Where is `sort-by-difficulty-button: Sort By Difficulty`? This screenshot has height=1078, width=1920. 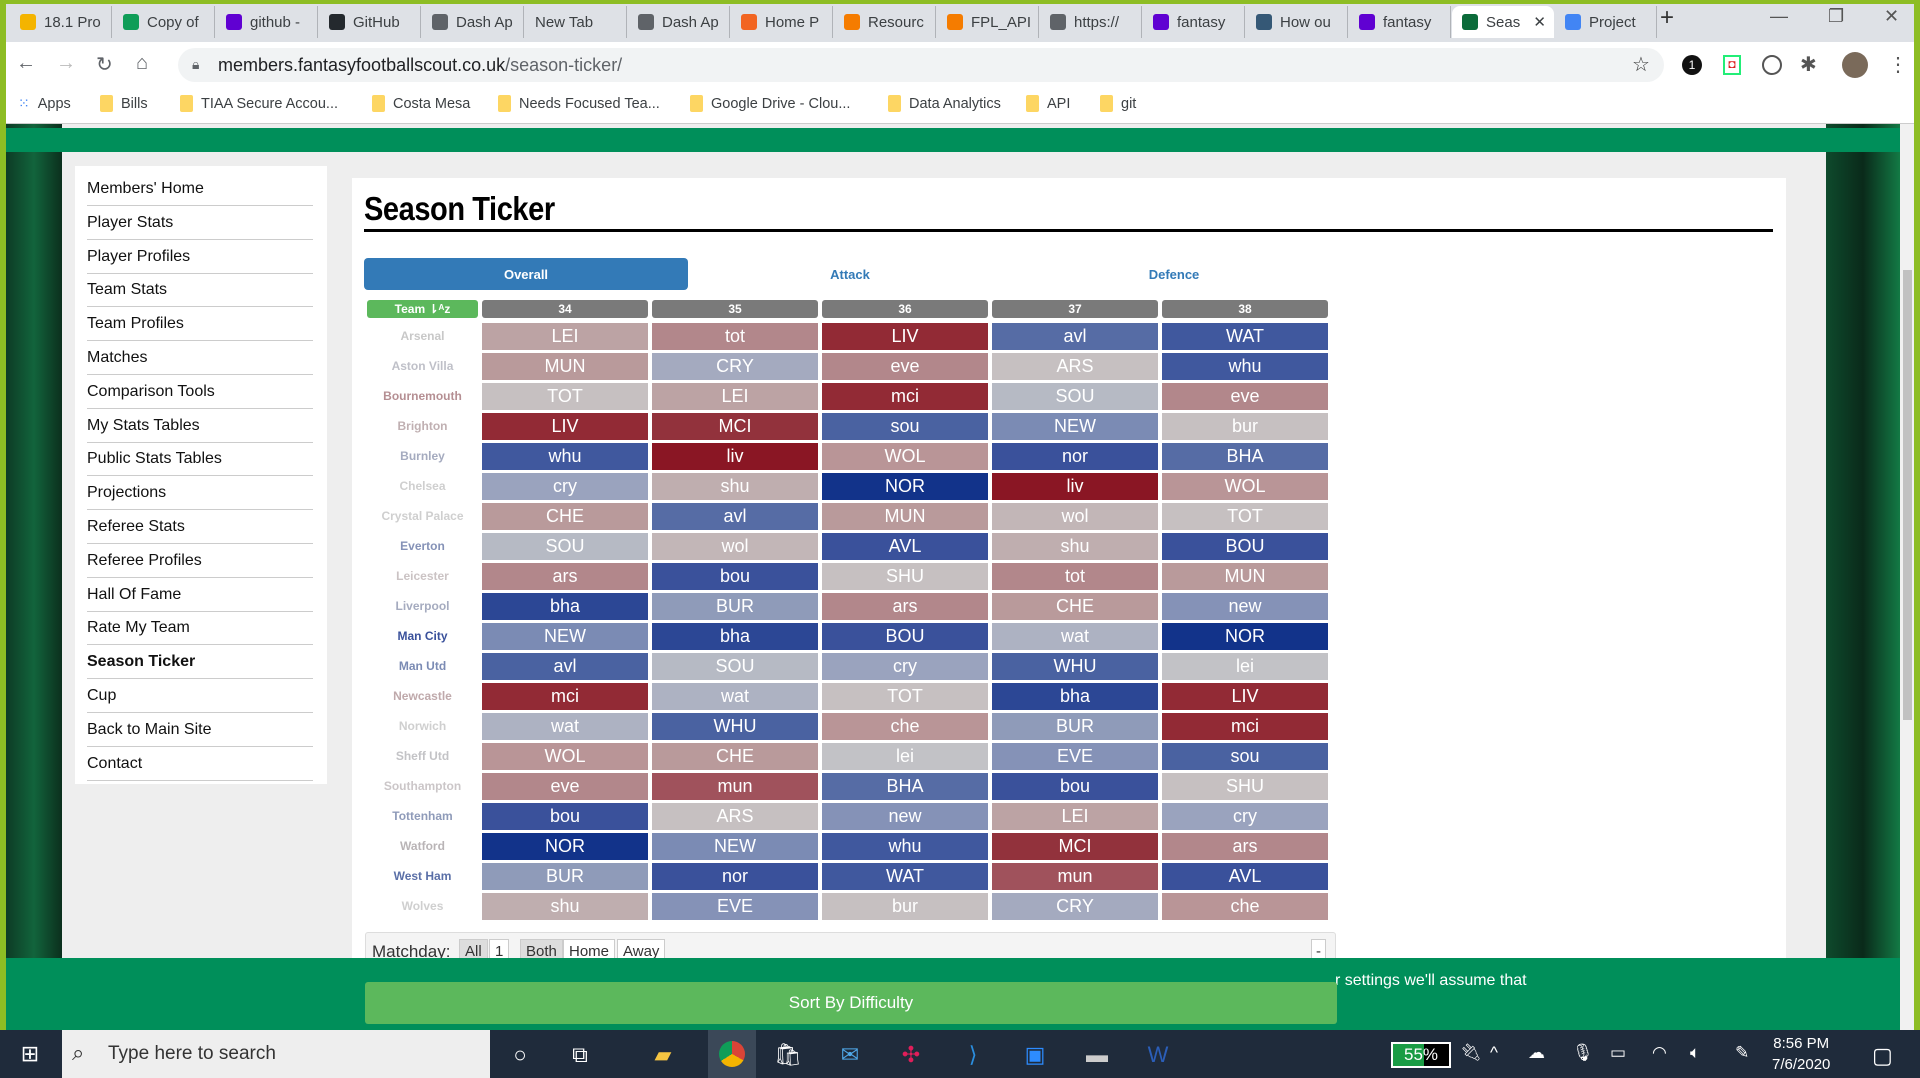 sort-by-difficulty-button: Sort By Difficulty is located at coordinates (851, 1003).